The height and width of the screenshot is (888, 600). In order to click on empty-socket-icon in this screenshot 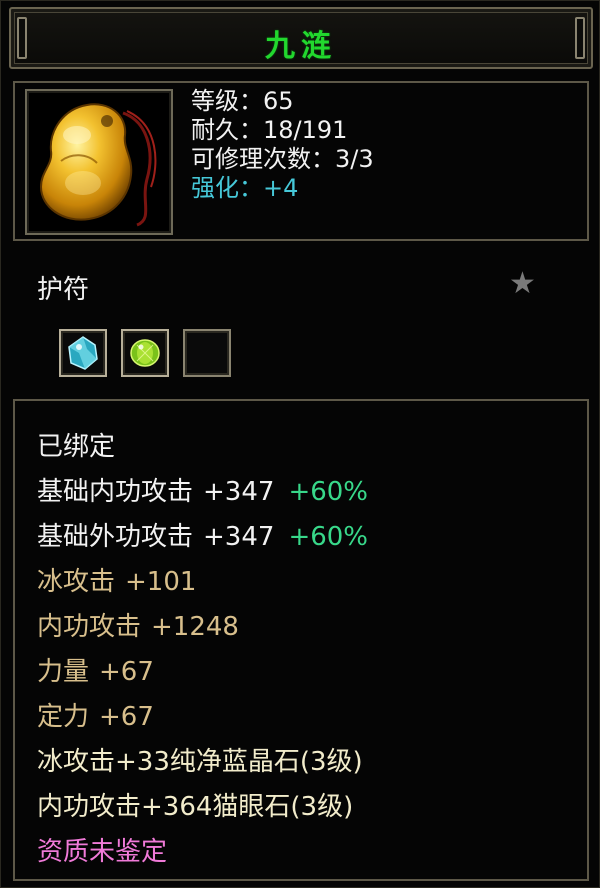, I will do `click(207, 353)`.